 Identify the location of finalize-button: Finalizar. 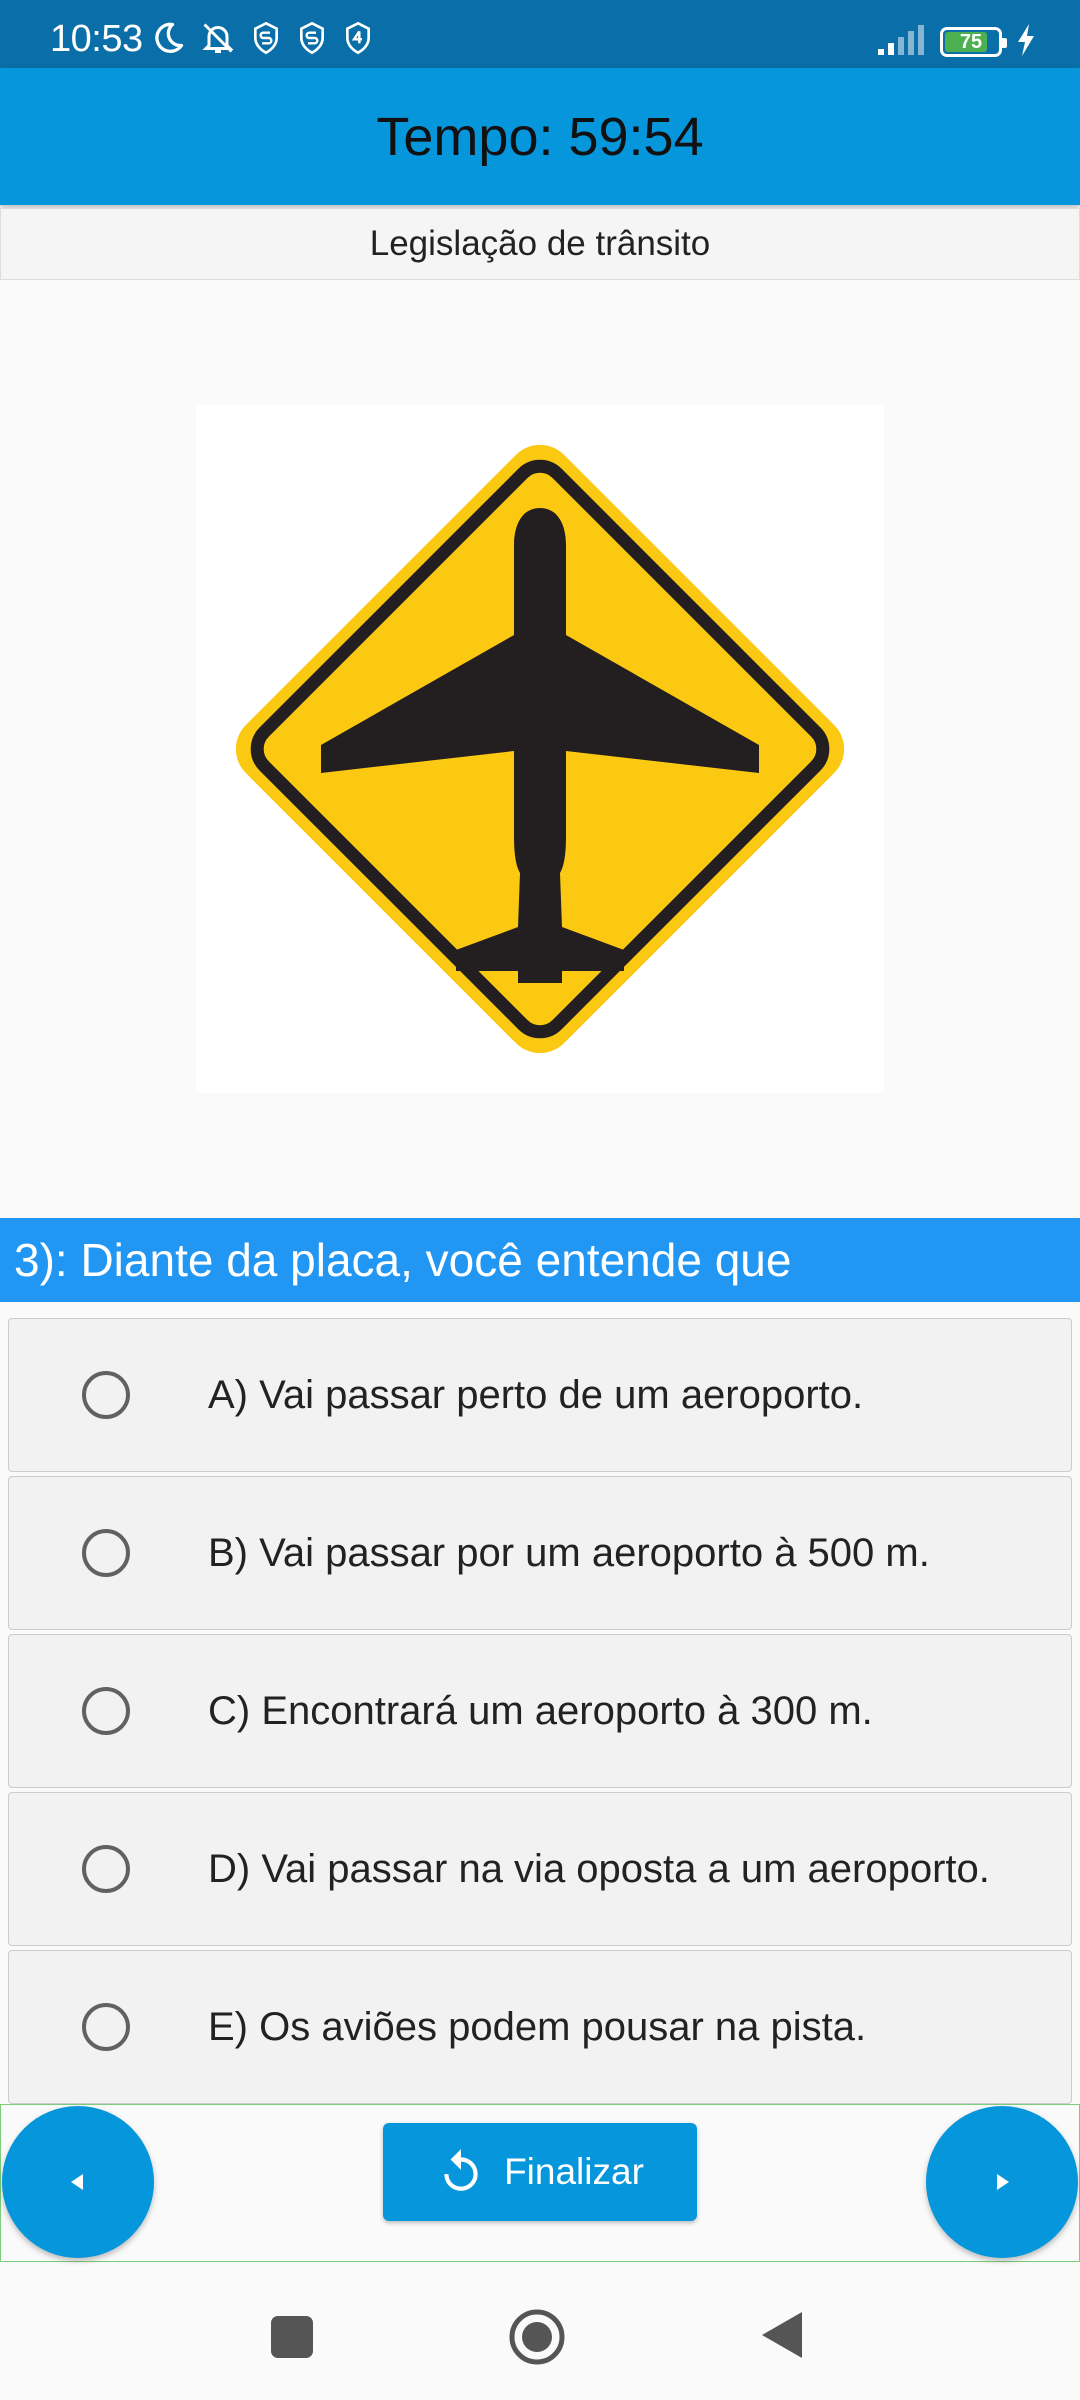
(540, 2172).